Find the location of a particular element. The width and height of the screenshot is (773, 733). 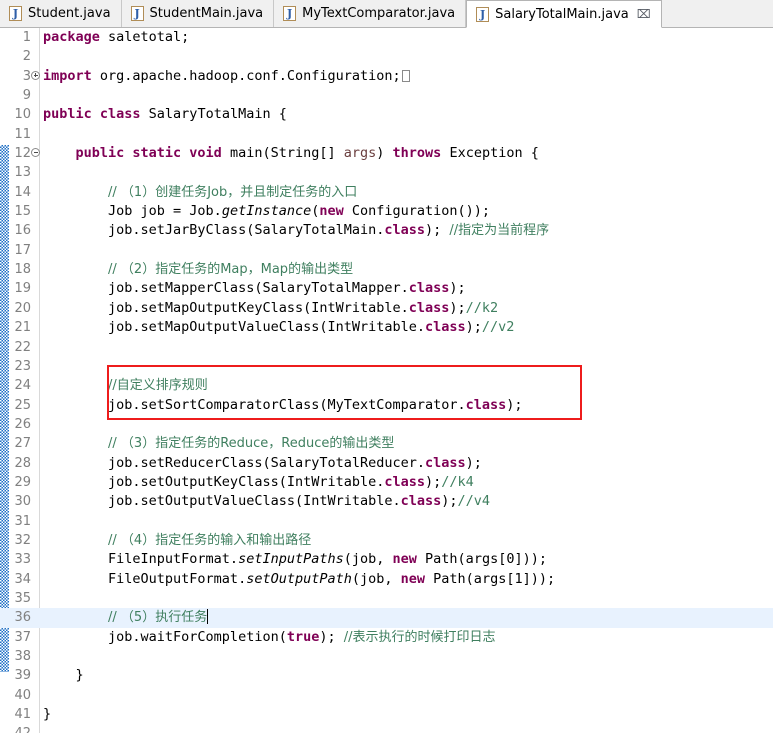

code-line: 40 is located at coordinates (386, 695).